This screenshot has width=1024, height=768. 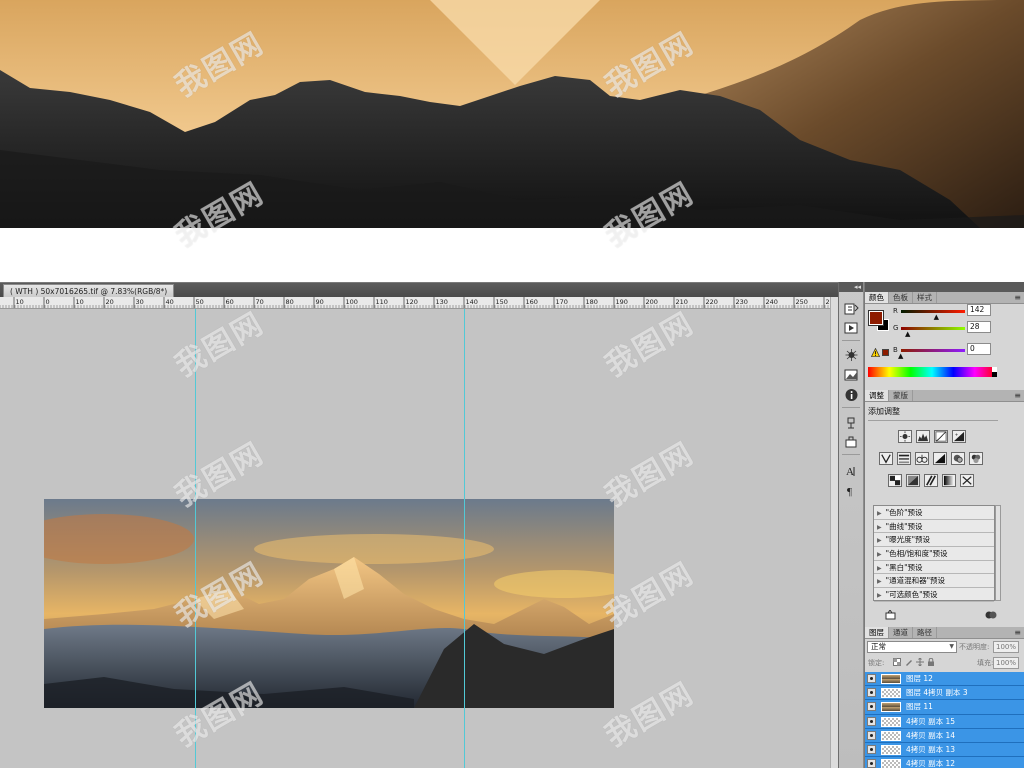 What do you see at coordinates (933, 350) in the screenshot?
I see `channel-b-slider` at bounding box center [933, 350].